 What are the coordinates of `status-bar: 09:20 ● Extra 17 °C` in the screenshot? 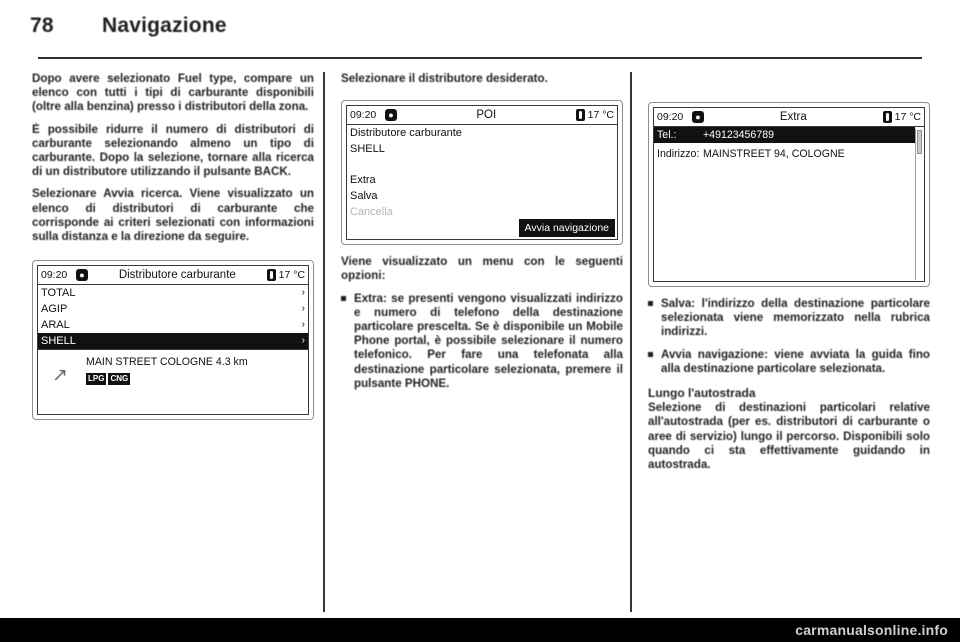 It's located at (789, 117).